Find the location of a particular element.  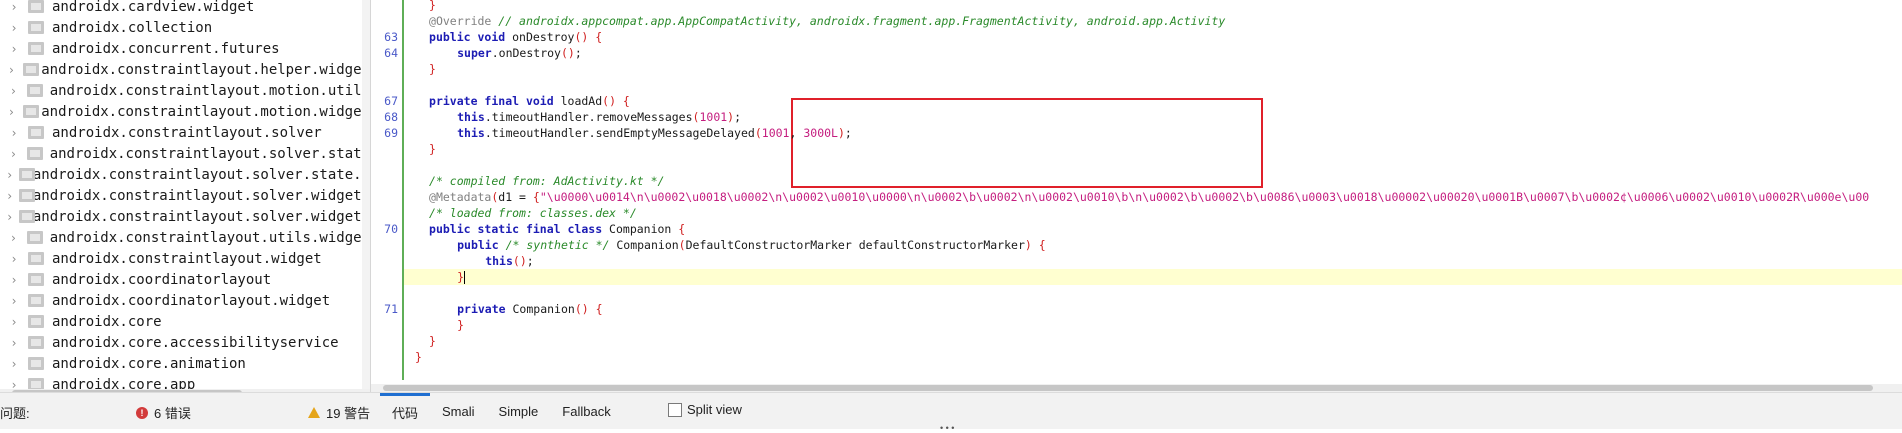

tree-item: › androidx.coordinatorlayout.widget is located at coordinates (185, 300).